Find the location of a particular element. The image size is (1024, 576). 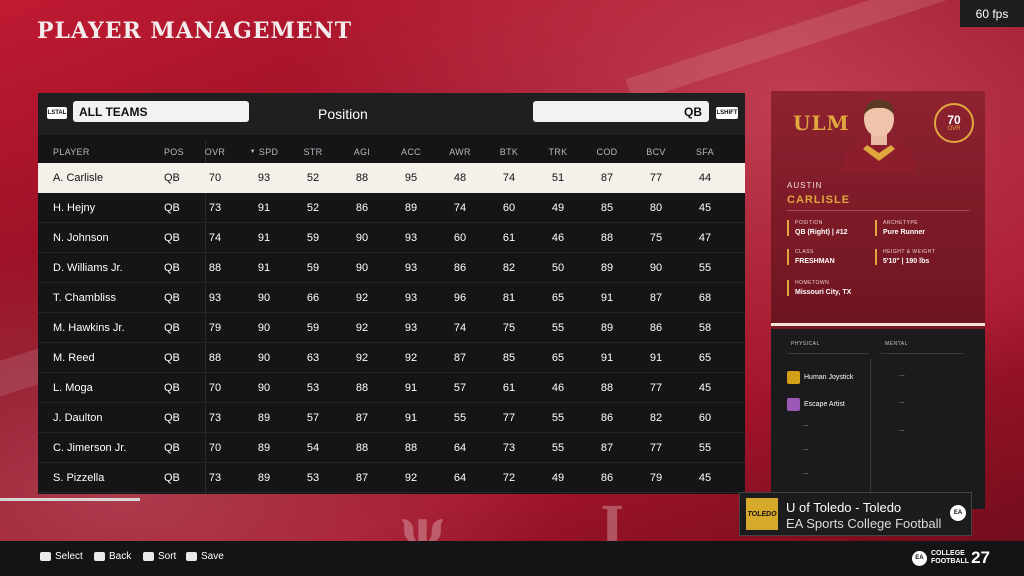

stat-cod: 87 is located at coordinates (607, 178).